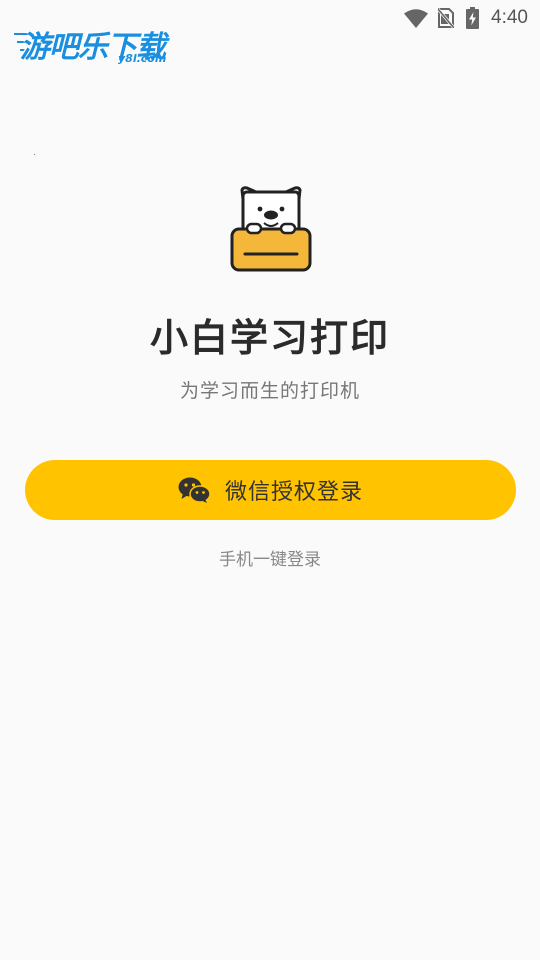 Image resolution: width=540 pixels, height=960 pixels. What do you see at coordinates (269, 391) in the screenshot?
I see `app-slogan: 为学习而生的打印机` at bounding box center [269, 391].